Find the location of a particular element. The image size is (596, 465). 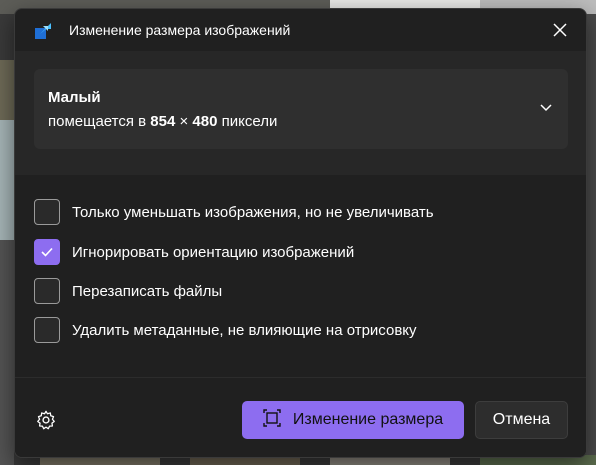

cancel-button: Отмена is located at coordinates (521, 420).